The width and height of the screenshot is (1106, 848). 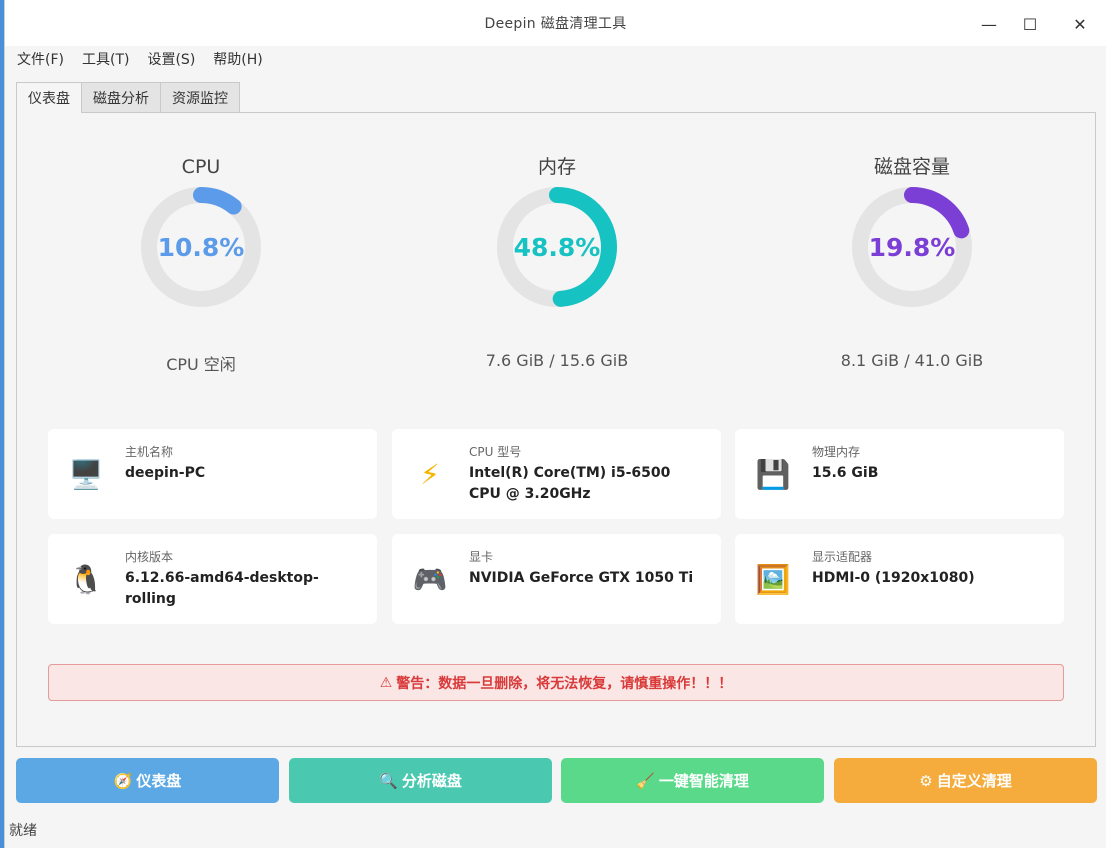 I want to click on maximize-button: ☐, so click(x=1030, y=24).